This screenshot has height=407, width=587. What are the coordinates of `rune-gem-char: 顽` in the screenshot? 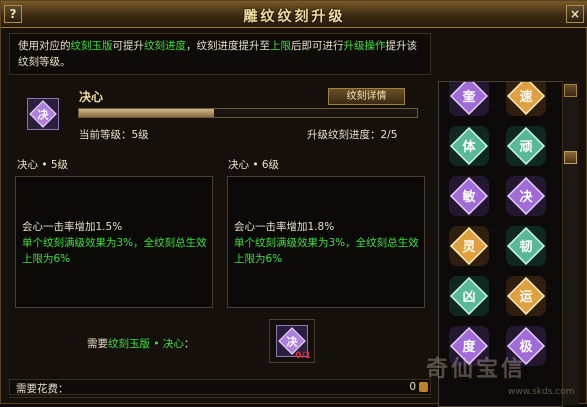 It's located at (525, 147).